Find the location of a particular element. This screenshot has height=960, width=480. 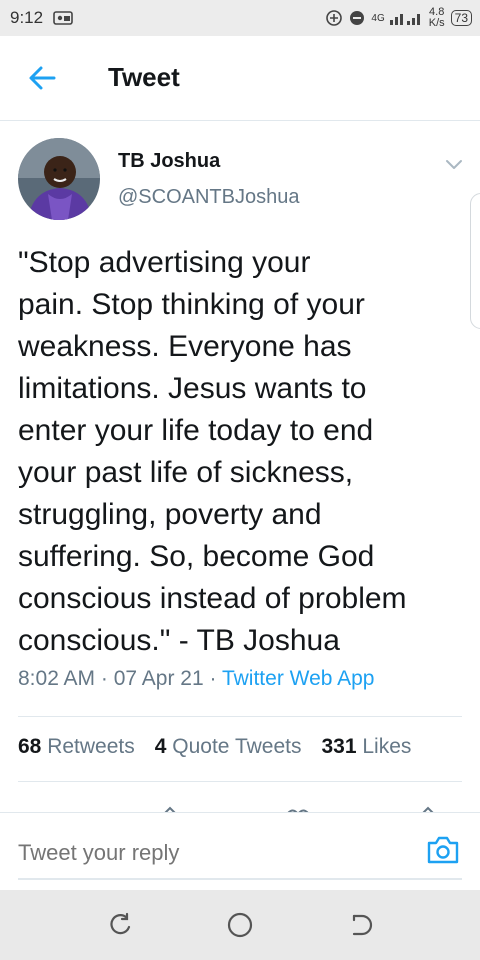

page-title: Tweet is located at coordinates (144, 77).